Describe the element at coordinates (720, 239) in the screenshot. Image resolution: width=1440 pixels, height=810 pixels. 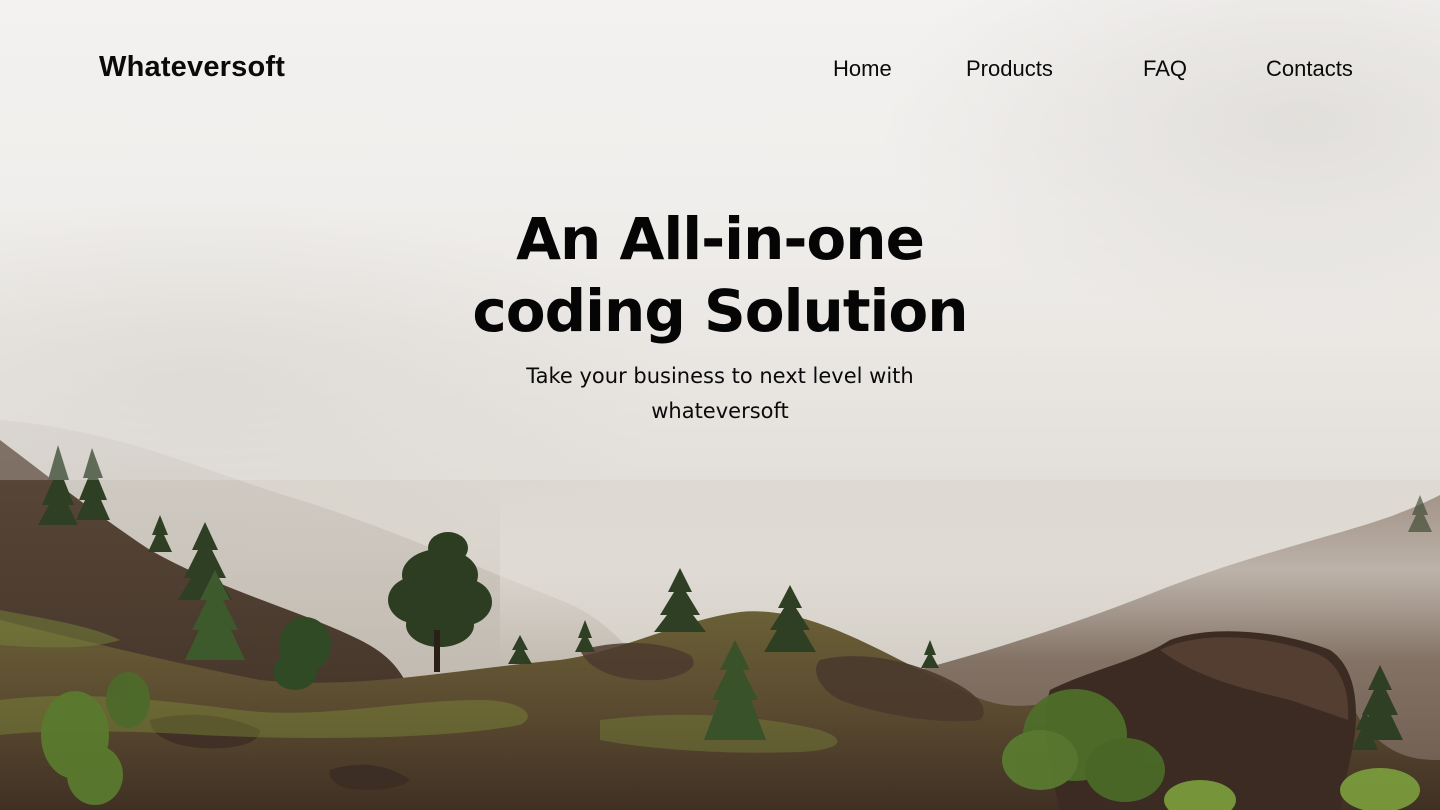
I see `hero-title-line-1: An All-in-one` at that location.